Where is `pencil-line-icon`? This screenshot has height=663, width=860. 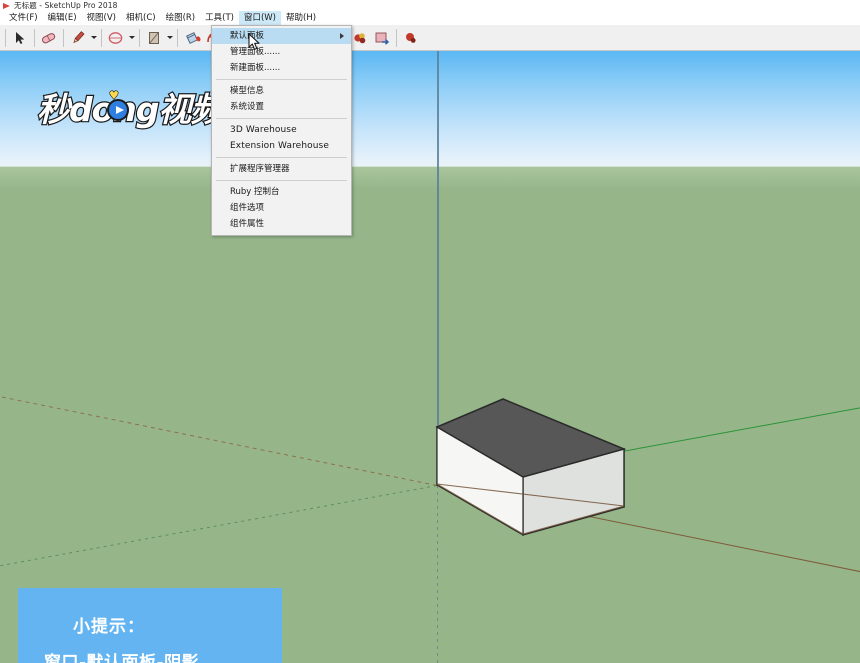 pencil-line-icon is located at coordinates (78, 38).